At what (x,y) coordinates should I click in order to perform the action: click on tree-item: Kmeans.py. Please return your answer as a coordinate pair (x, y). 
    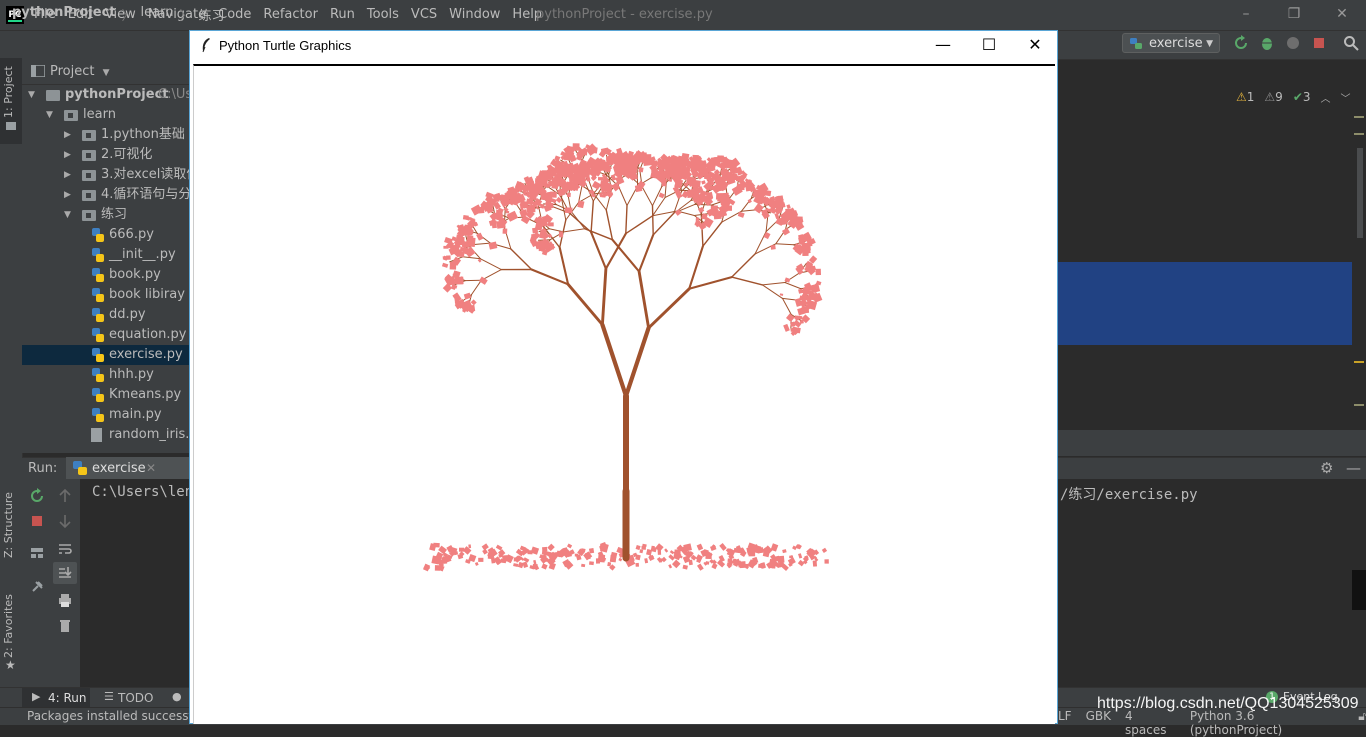
    Looking at the image, I should click on (106, 395).